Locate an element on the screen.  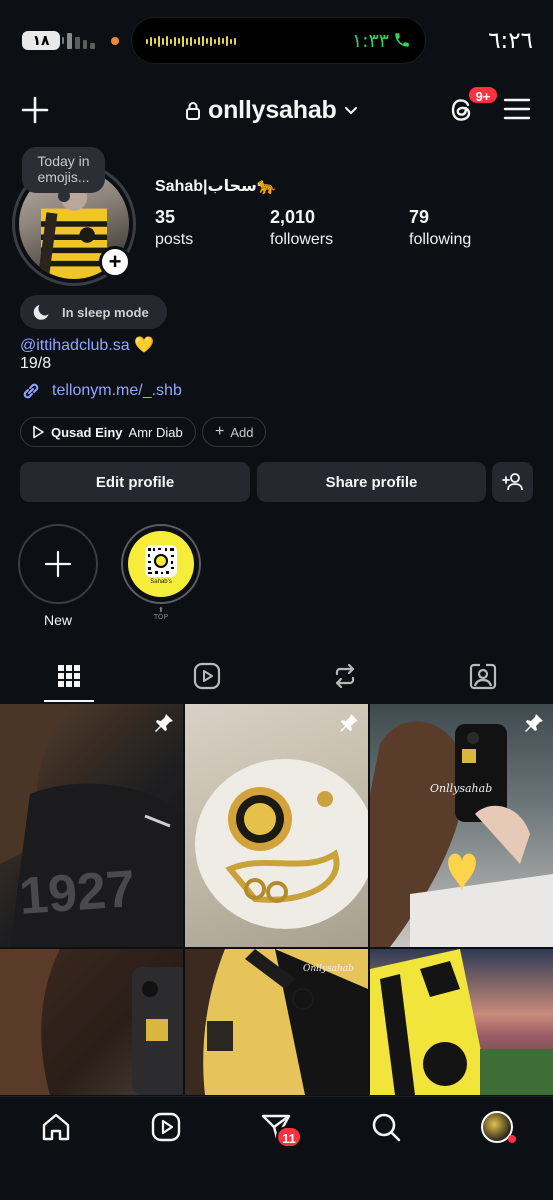
create-plus-icon is located at coordinates (35, 110).